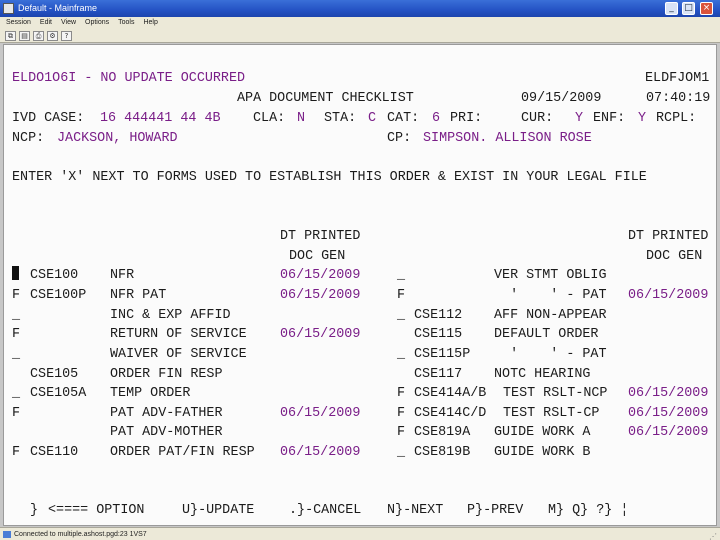 This screenshot has height=540, width=720. Describe the element at coordinates (677, 78) in the screenshot. I see `screen-id: ELDFJOM1` at that location.